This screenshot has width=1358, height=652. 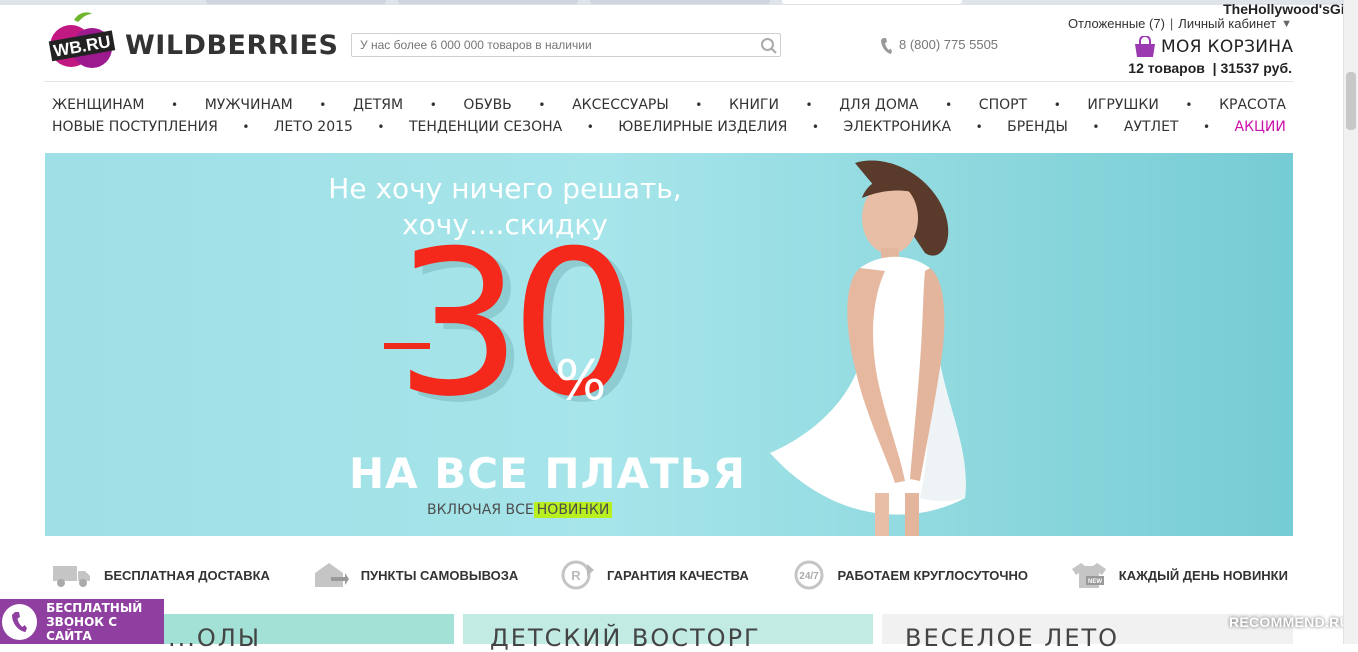 What do you see at coordinates (1350, 322) in the screenshot?
I see `scrollbar` at bounding box center [1350, 322].